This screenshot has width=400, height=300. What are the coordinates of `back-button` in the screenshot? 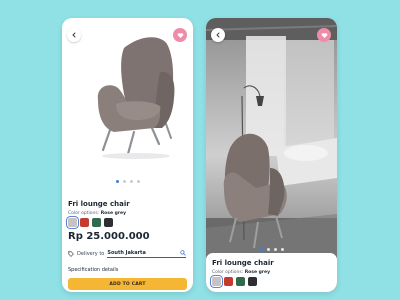 It's located at (218, 35).